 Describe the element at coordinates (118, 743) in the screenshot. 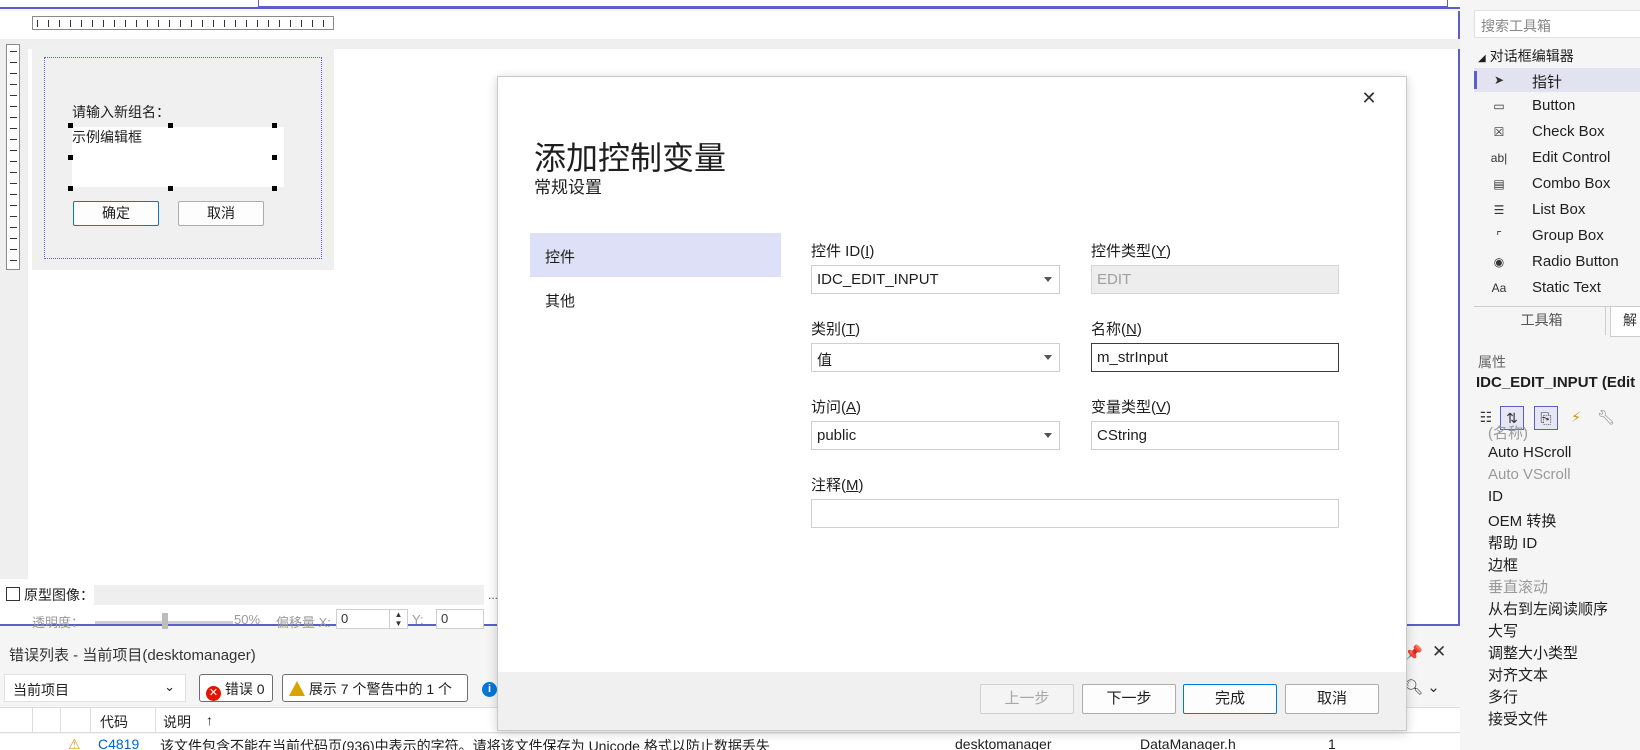

I see `error-code-link: C4819` at that location.